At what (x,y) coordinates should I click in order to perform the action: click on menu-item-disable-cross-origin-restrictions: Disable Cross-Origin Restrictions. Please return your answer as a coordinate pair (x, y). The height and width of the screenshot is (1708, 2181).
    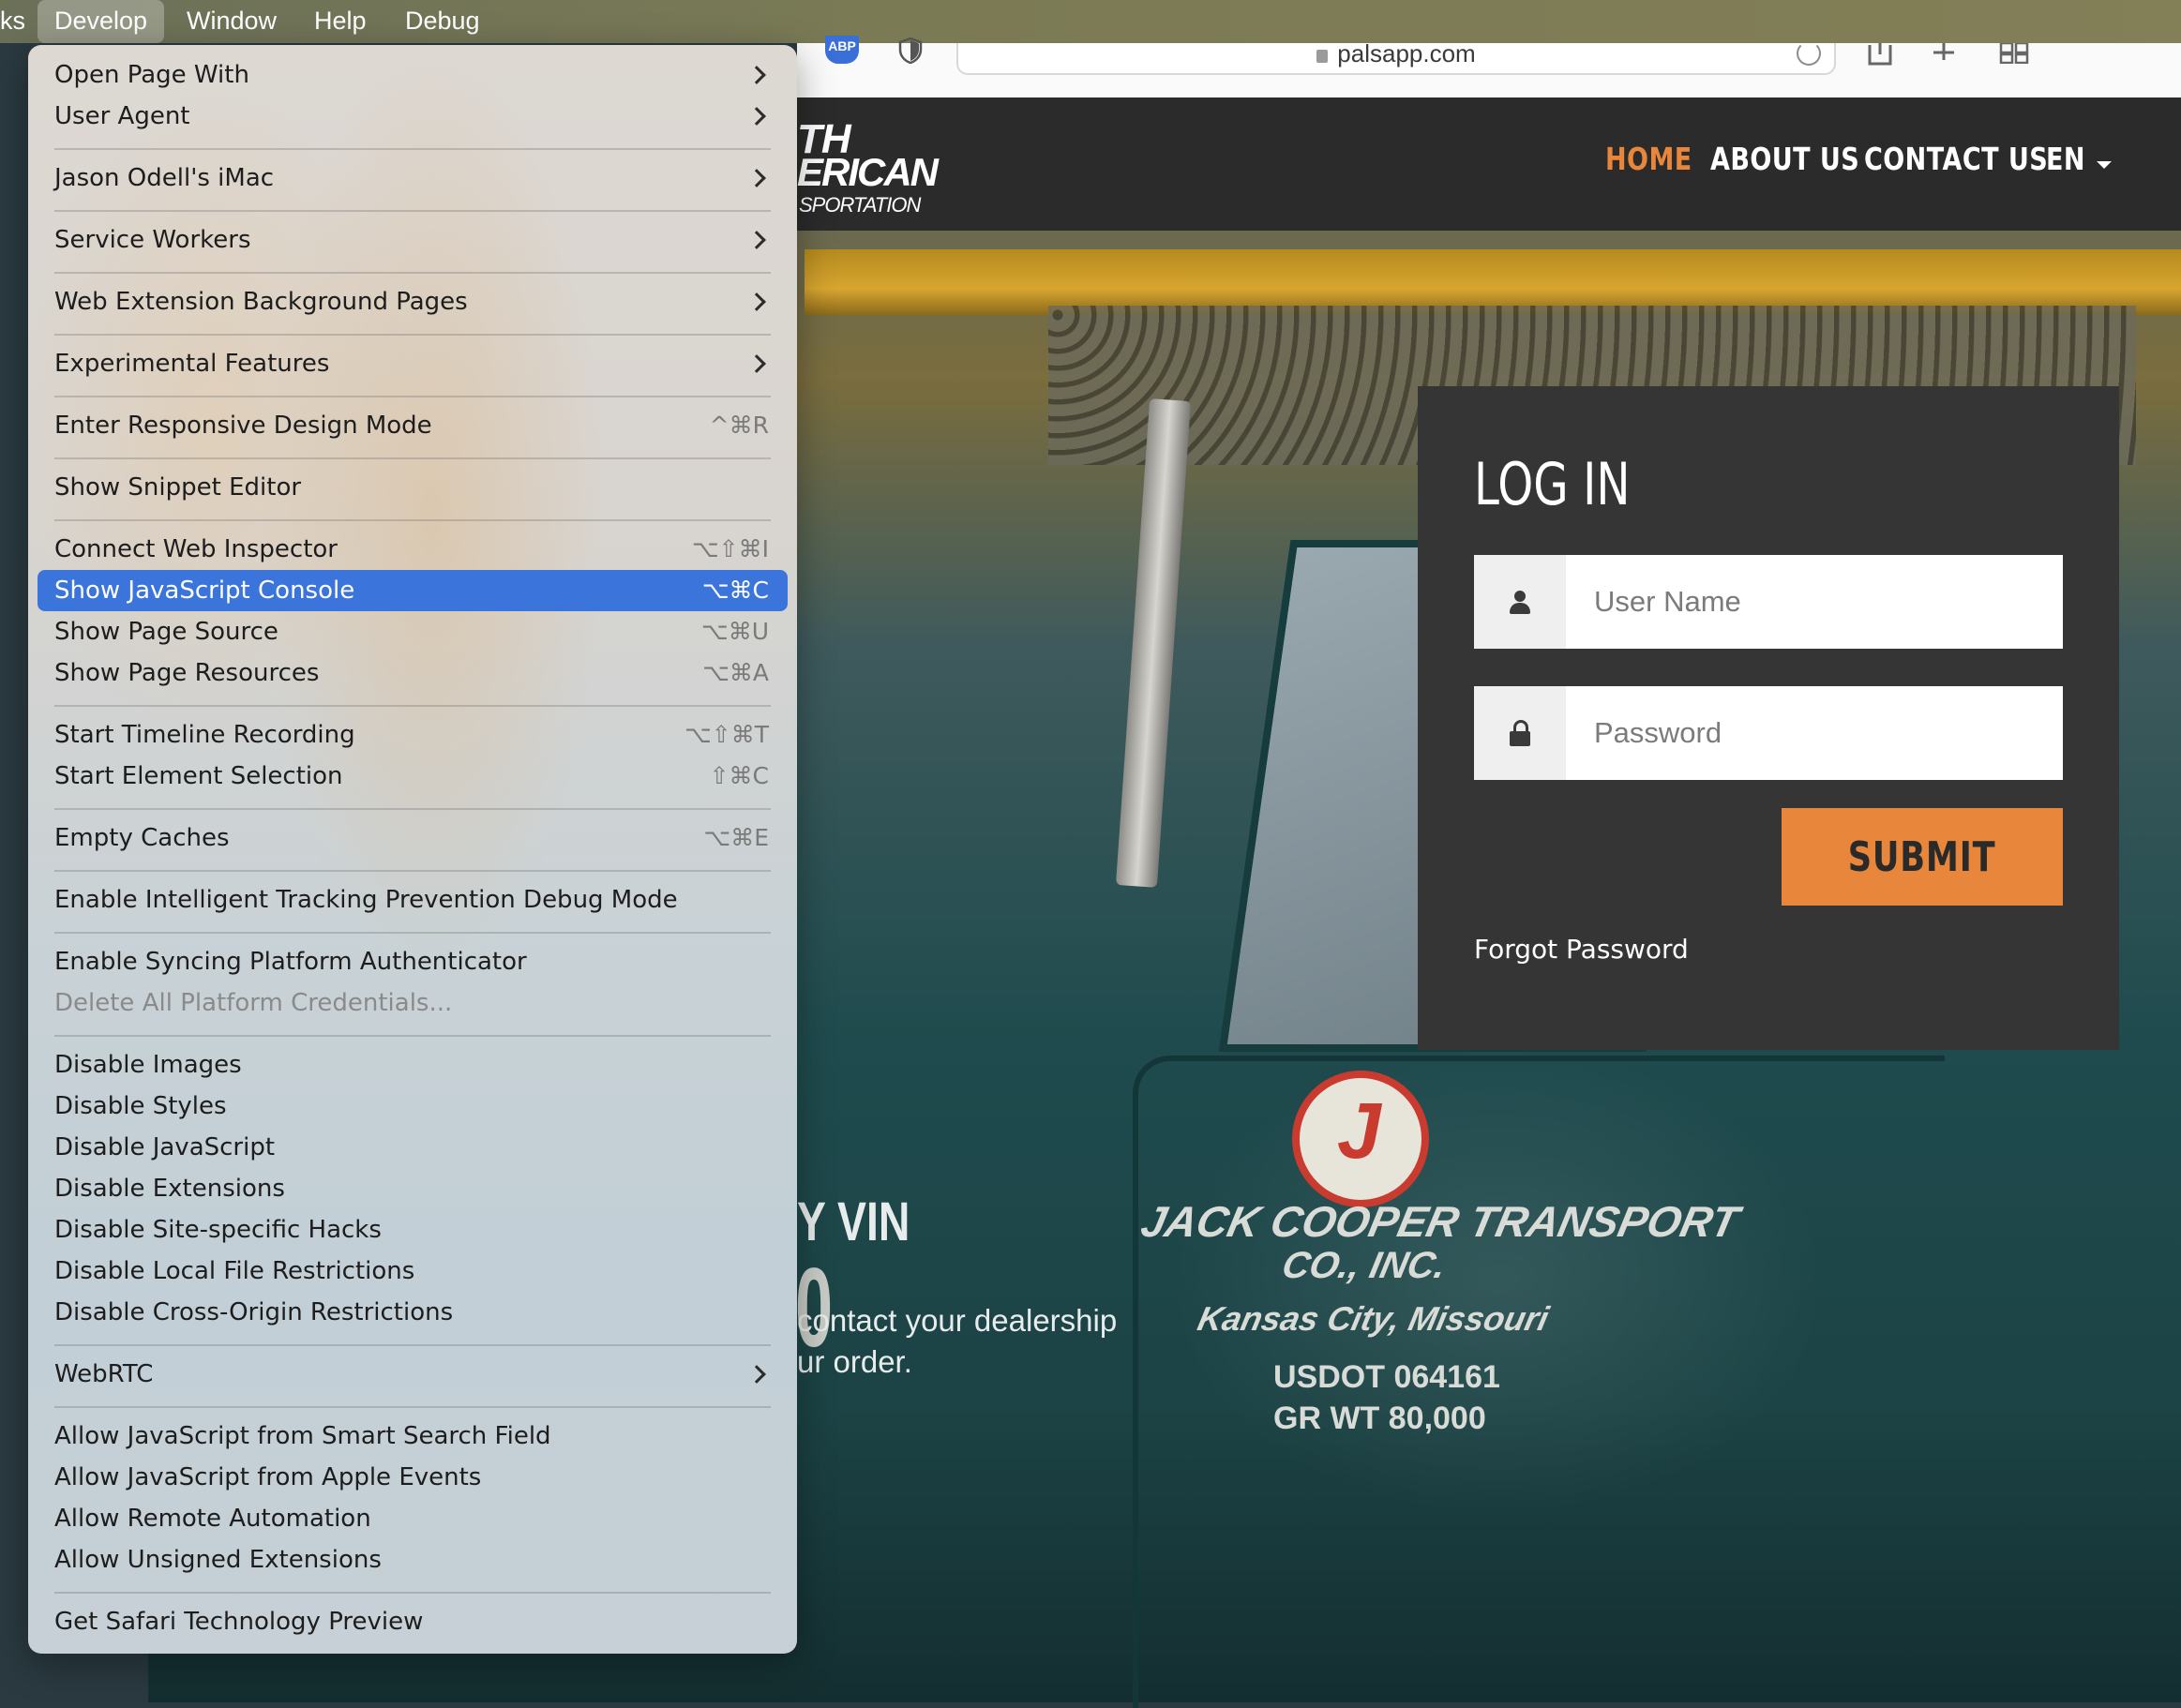
    Looking at the image, I should click on (413, 1312).